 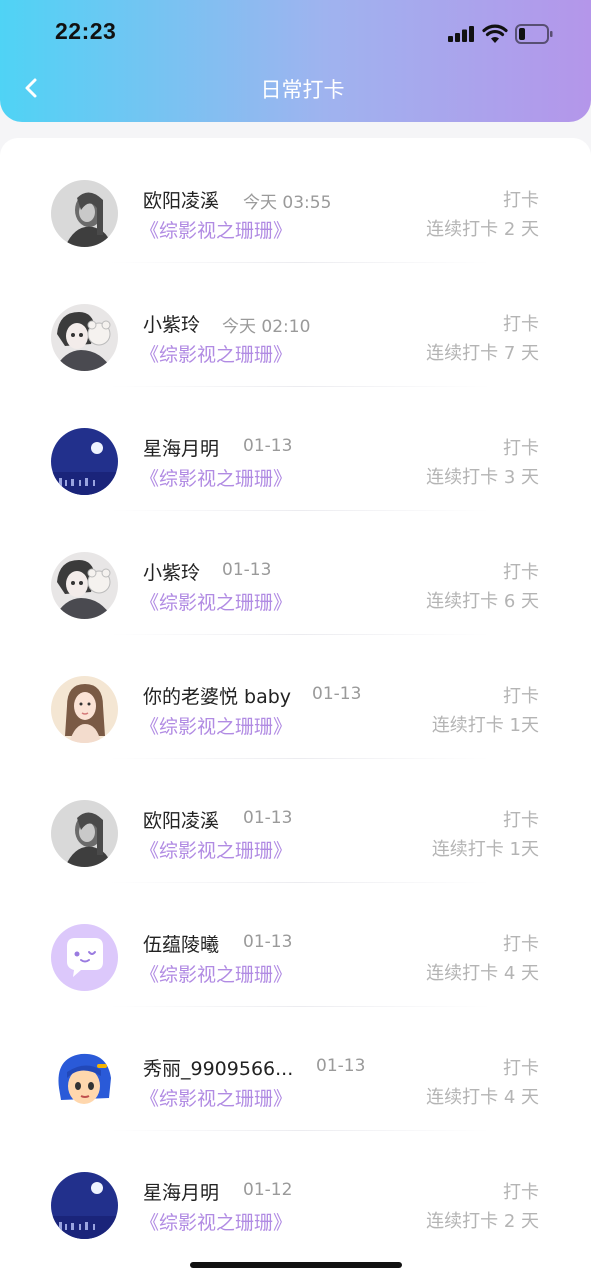 I want to click on status-time: 22:23, so click(x=86, y=31).